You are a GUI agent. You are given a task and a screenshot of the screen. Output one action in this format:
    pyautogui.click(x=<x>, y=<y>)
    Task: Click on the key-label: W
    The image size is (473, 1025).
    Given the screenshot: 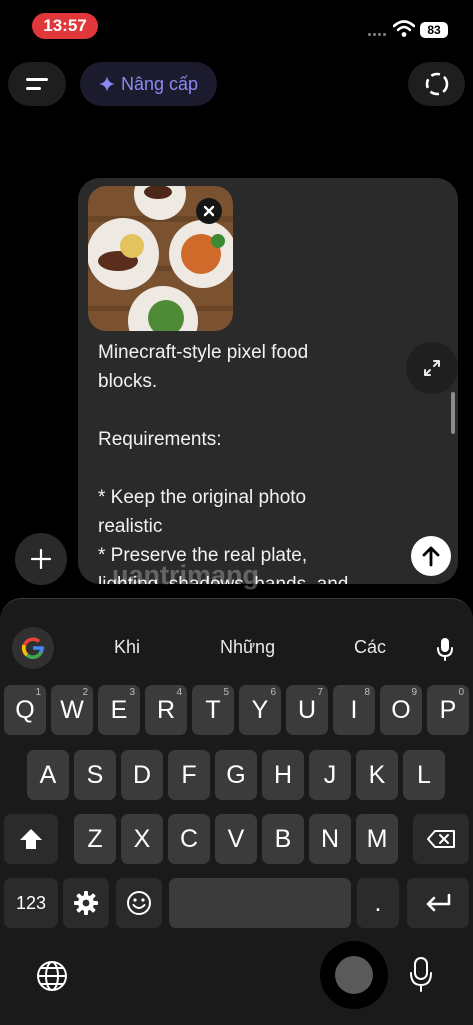 What is the action you would take?
    pyautogui.click(x=72, y=709)
    